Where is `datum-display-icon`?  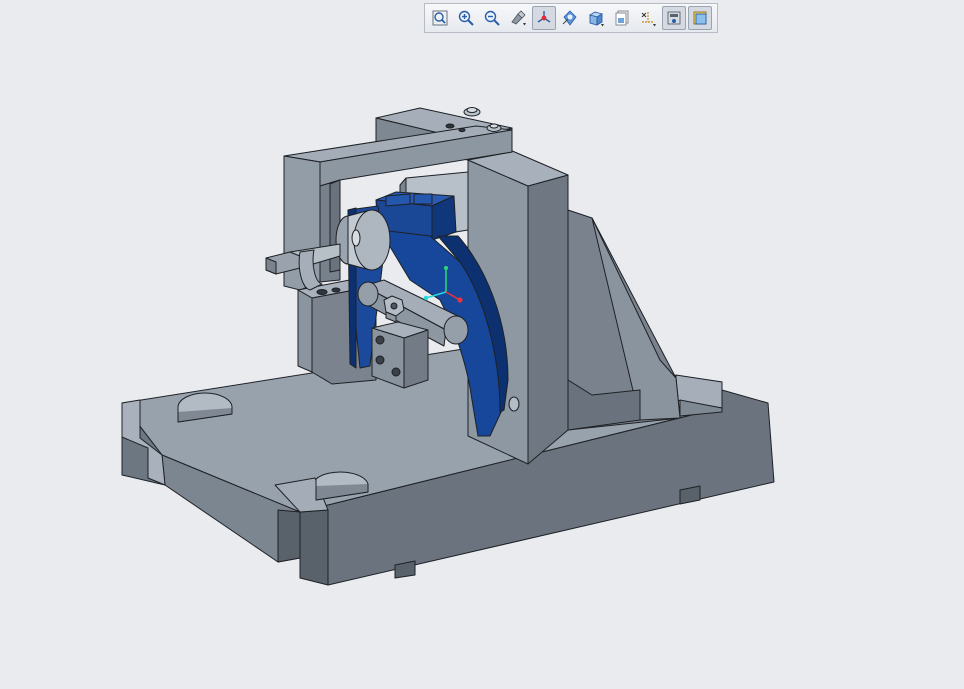
datum-display-icon is located at coordinates (648, 19).